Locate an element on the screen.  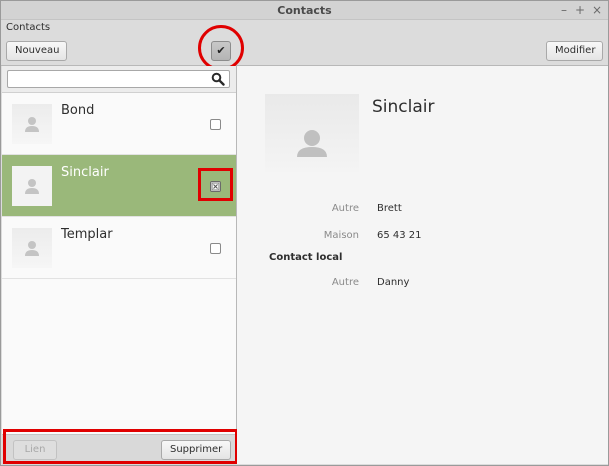
field-value: Brett is located at coordinates (389, 208).